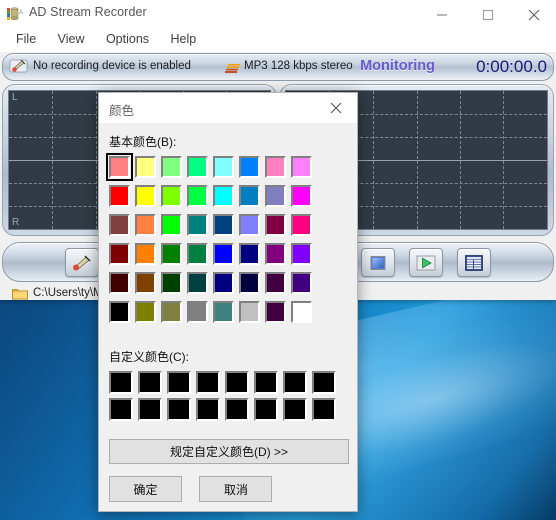 This screenshot has width=556, height=520. I want to click on stop-button, so click(378, 262).